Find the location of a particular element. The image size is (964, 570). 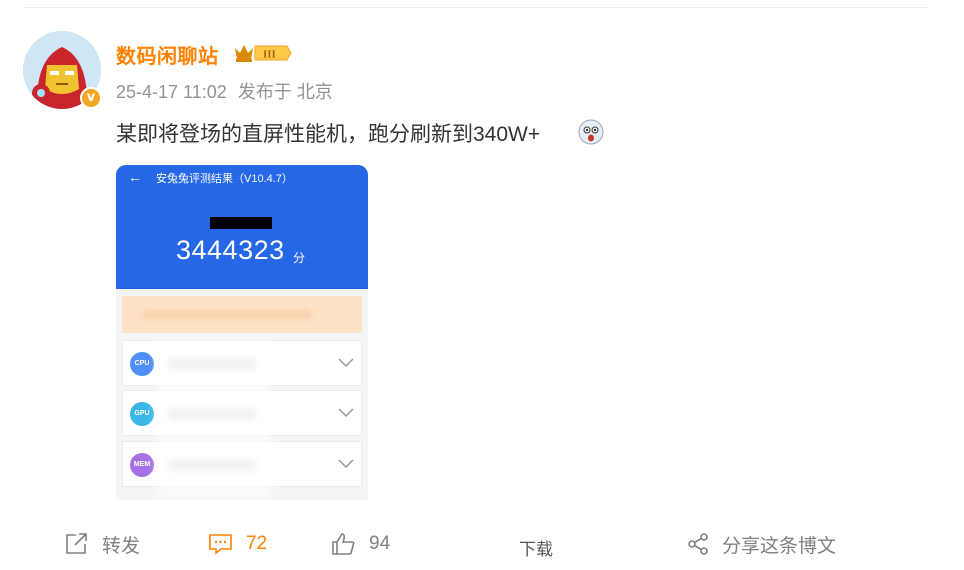

share-button: 分享这条博文 is located at coordinates (761, 544).